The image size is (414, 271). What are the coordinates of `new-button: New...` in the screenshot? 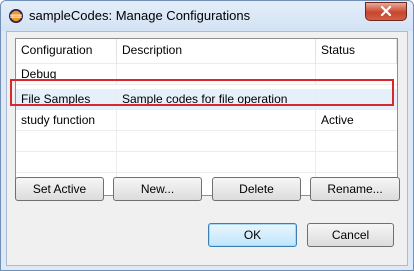 It's located at (157, 189).